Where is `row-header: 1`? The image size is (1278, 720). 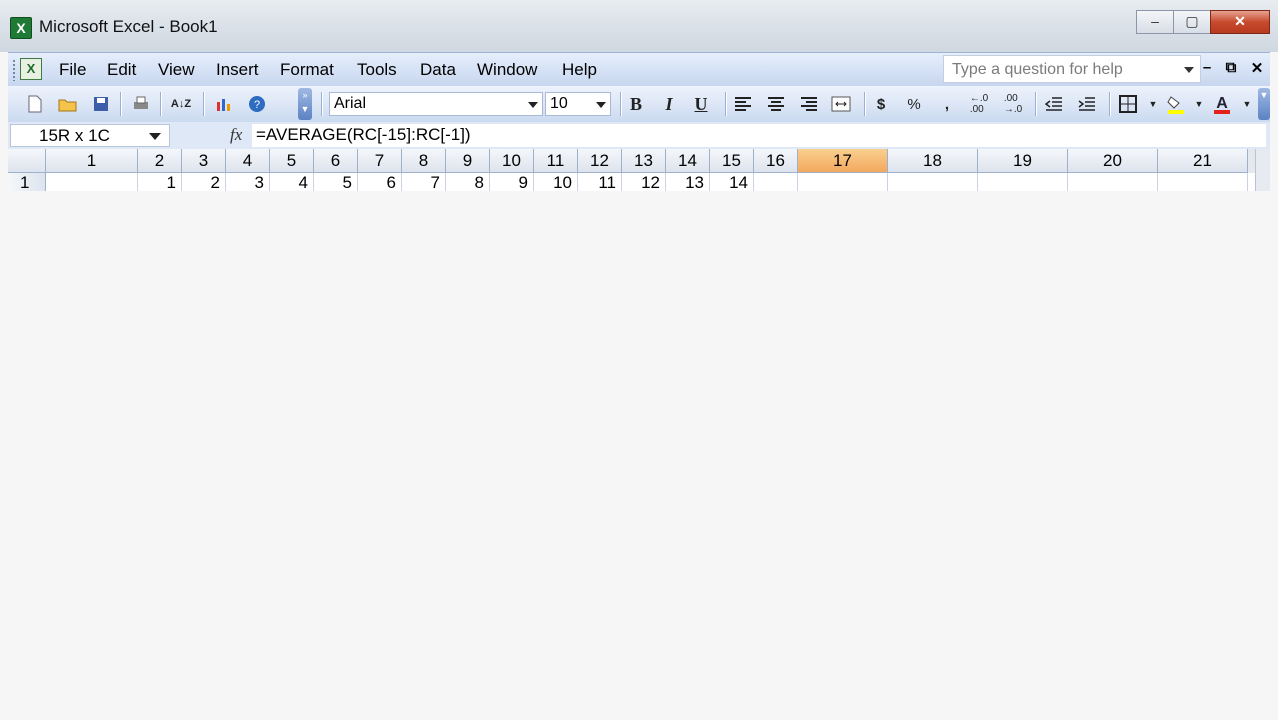 row-header: 1 is located at coordinates (27, 182).